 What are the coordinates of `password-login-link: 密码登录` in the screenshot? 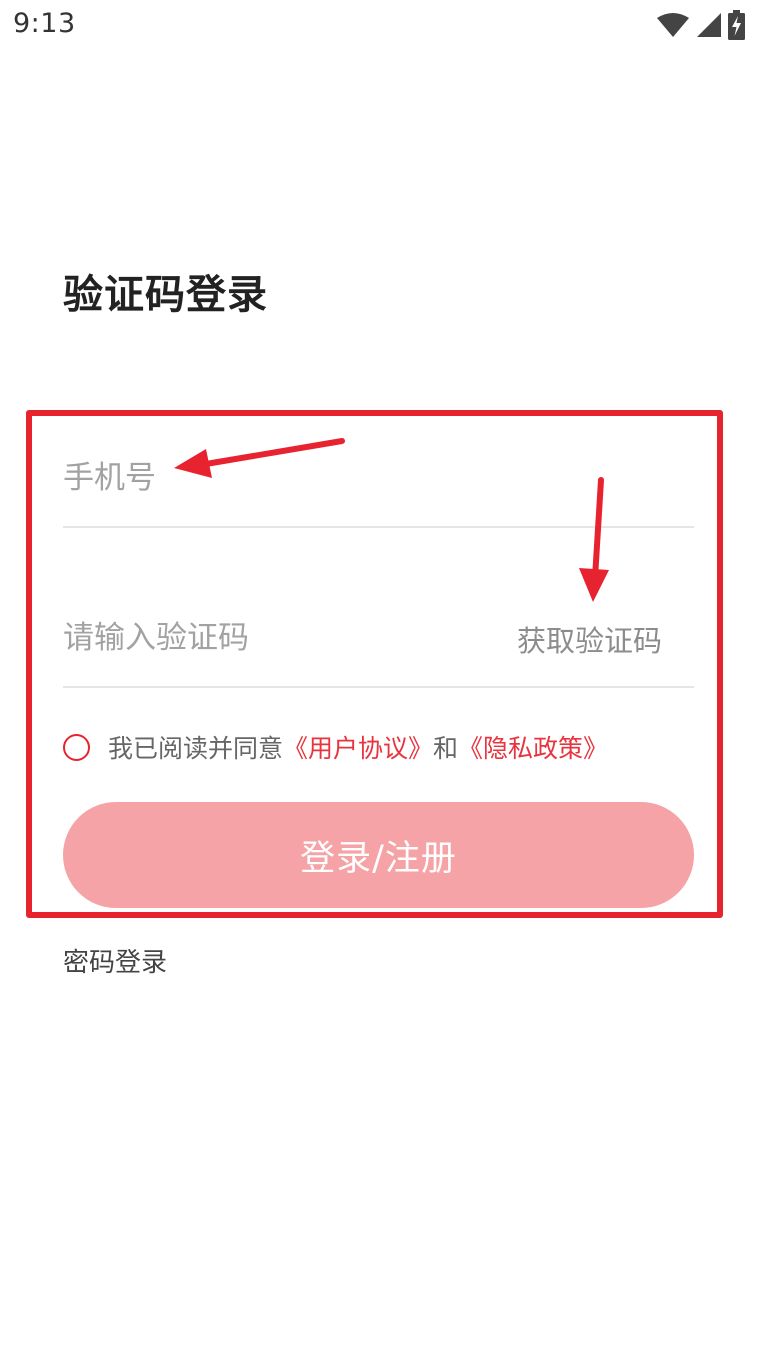 It's located at (115, 960).